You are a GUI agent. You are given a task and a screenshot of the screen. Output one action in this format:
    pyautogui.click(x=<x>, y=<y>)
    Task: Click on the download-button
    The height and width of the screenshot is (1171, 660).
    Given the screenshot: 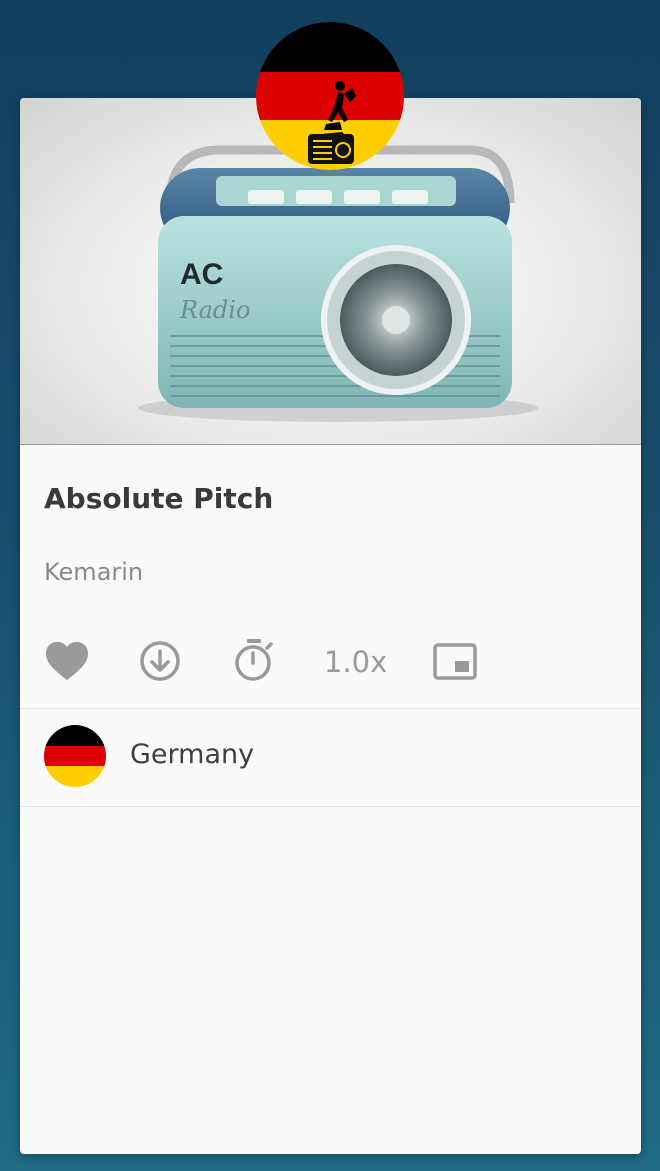 What is the action you would take?
    pyautogui.click(x=160, y=661)
    